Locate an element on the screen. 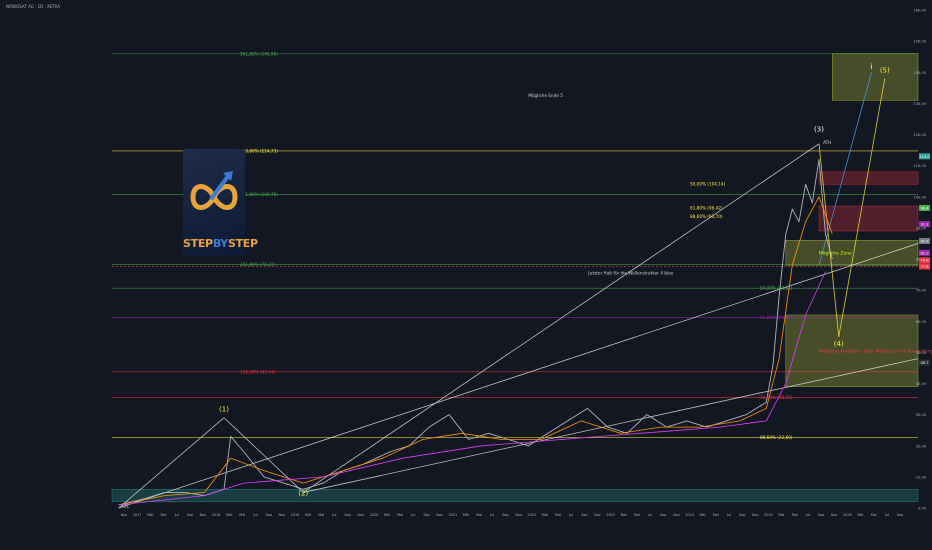 Image resolution: width=932 pixels, height=550 pixels. x-tick-43: 2024 is located at coordinates (689, 515).